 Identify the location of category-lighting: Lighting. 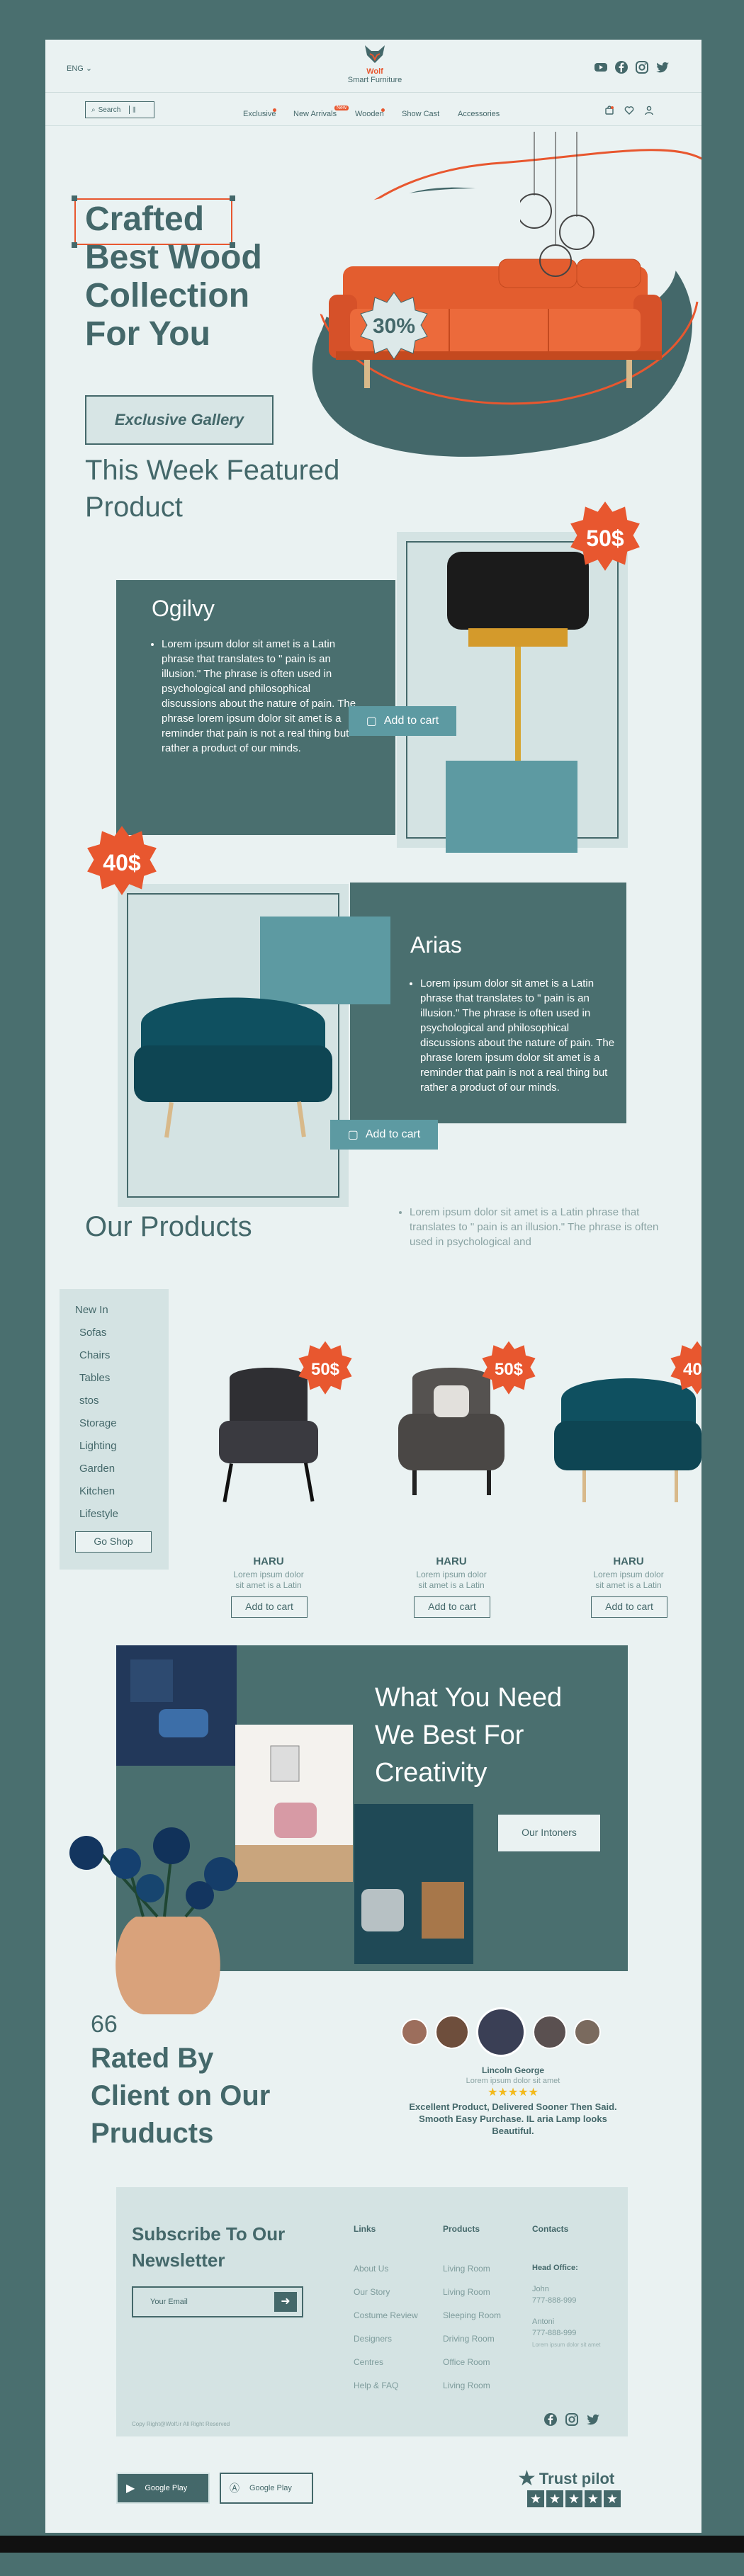
(122, 1446).